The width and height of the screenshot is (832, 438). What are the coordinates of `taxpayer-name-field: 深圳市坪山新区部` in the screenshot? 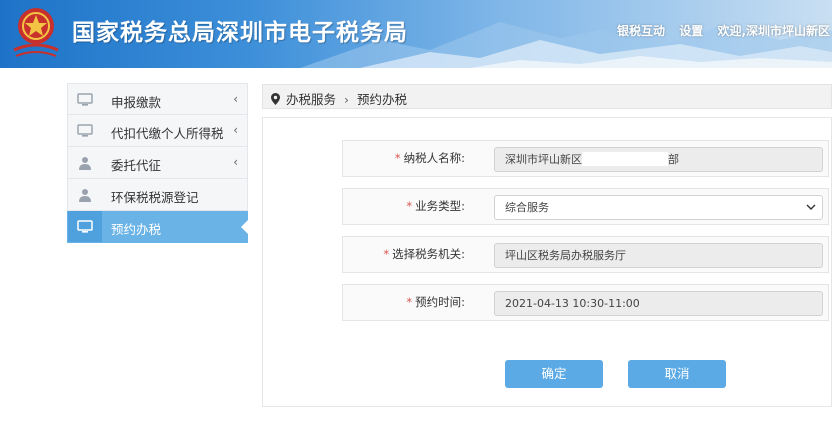 It's located at (658, 159).